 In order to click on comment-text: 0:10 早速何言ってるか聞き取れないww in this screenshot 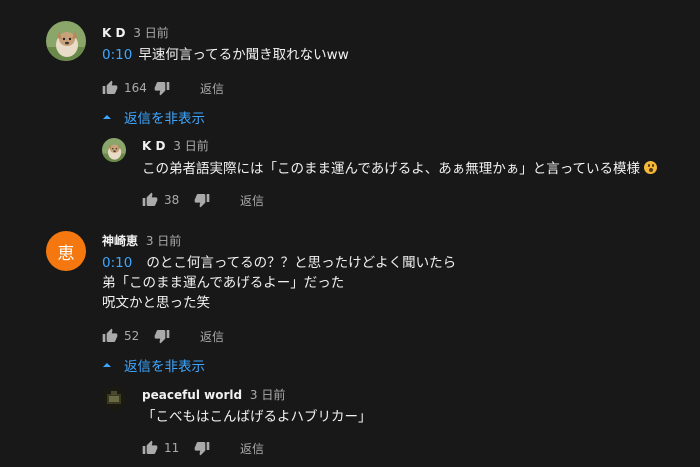, I will do `click(225, 55)`.